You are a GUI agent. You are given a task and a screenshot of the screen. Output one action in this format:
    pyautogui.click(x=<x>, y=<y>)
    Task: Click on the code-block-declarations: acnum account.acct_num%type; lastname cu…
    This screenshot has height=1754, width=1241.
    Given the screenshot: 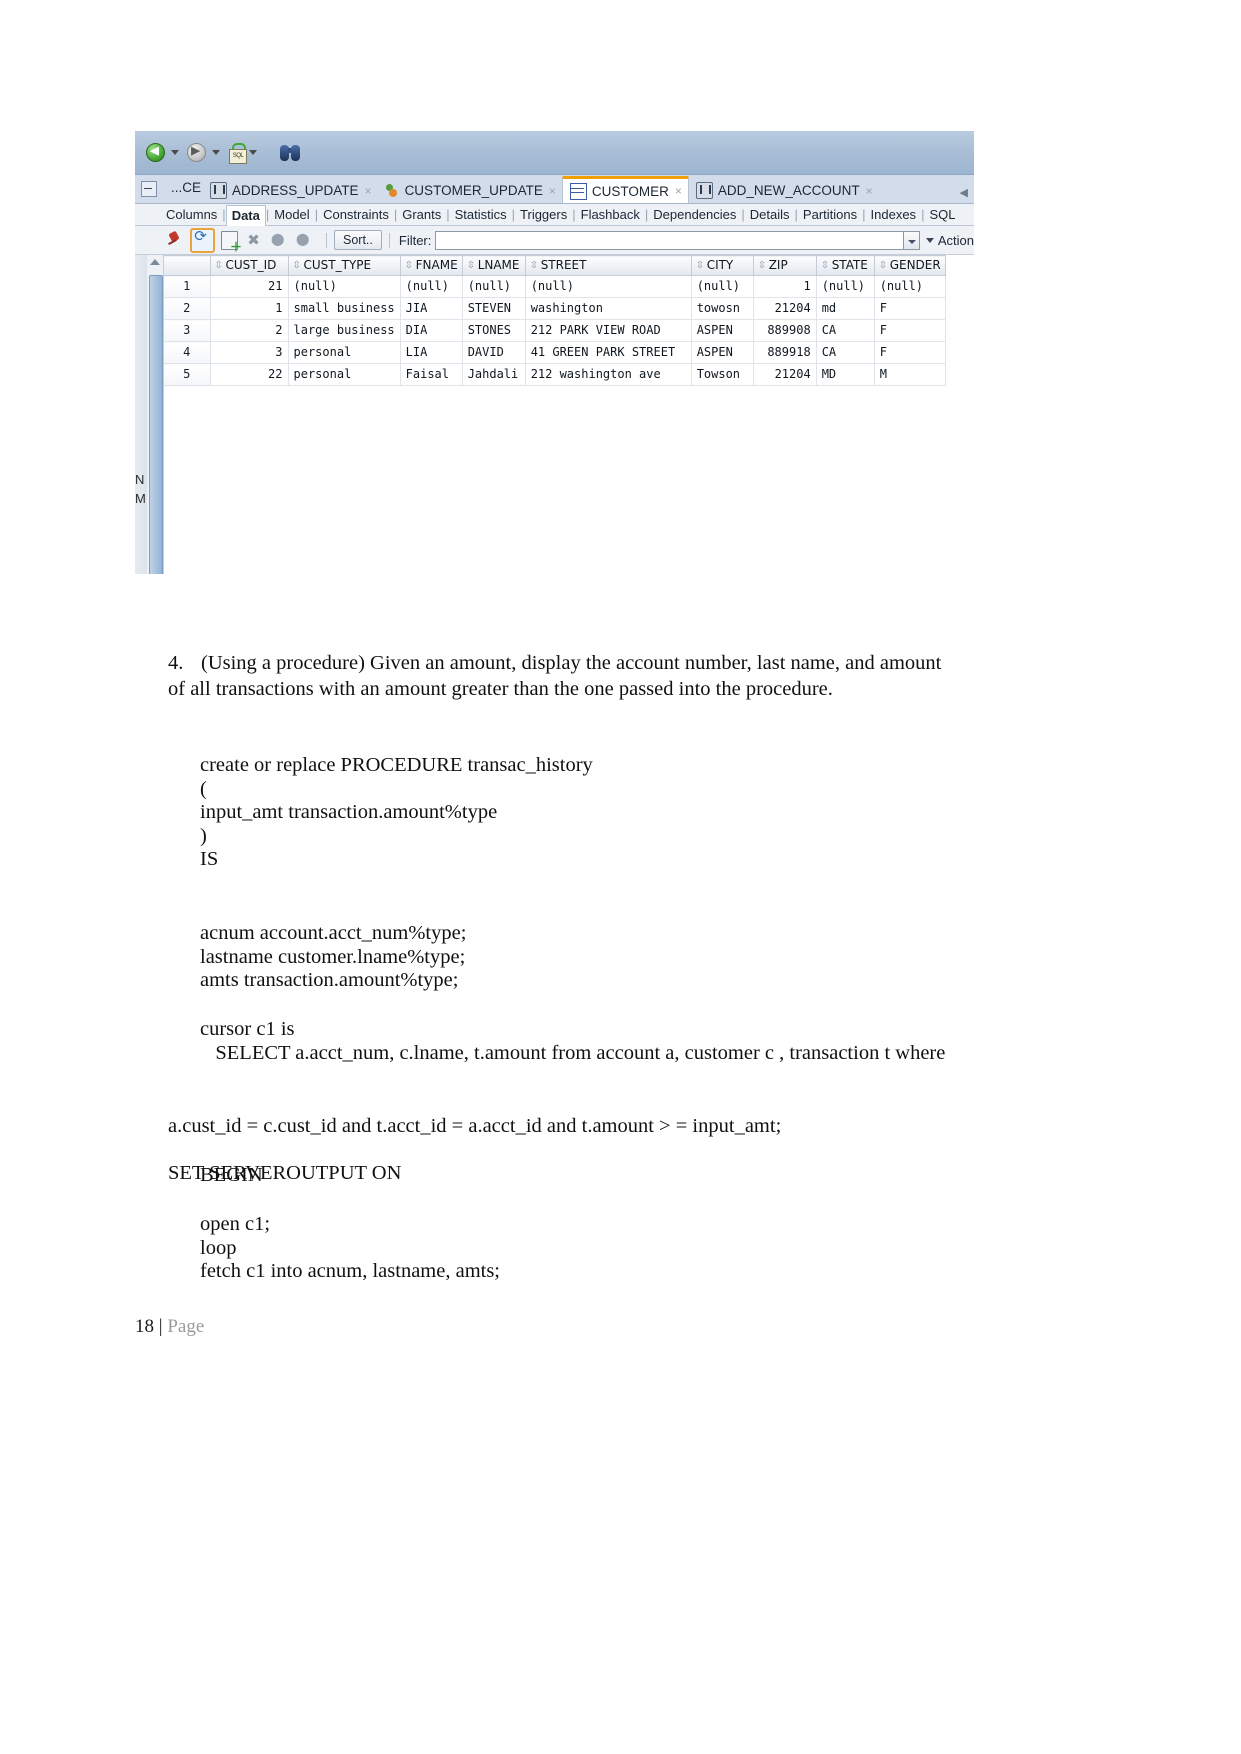 What is the action you would take?
    pyautogui.click(x=333, y=957)
    